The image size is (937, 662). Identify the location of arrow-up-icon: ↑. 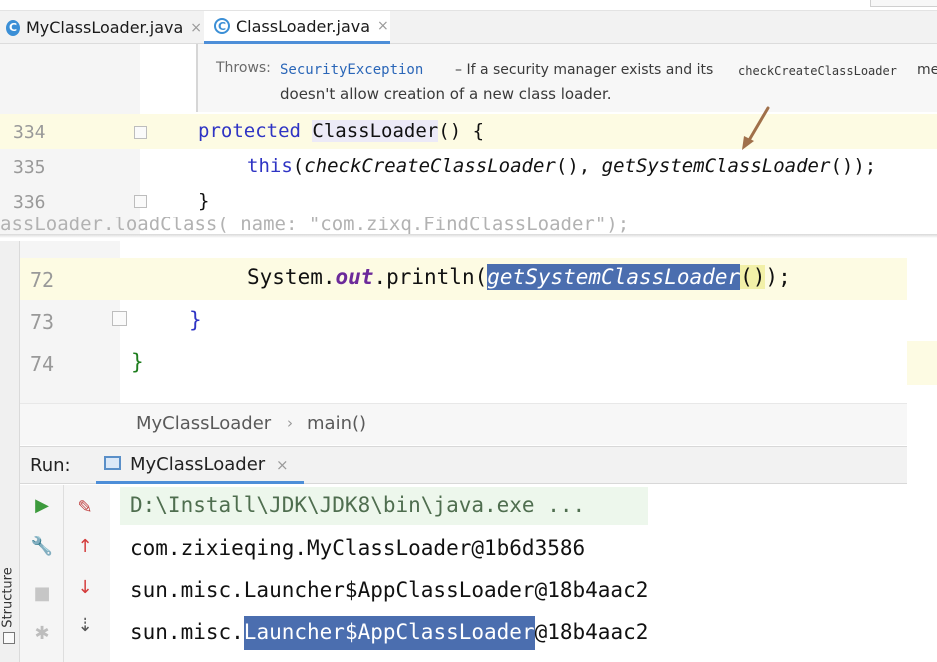
(85, 546).